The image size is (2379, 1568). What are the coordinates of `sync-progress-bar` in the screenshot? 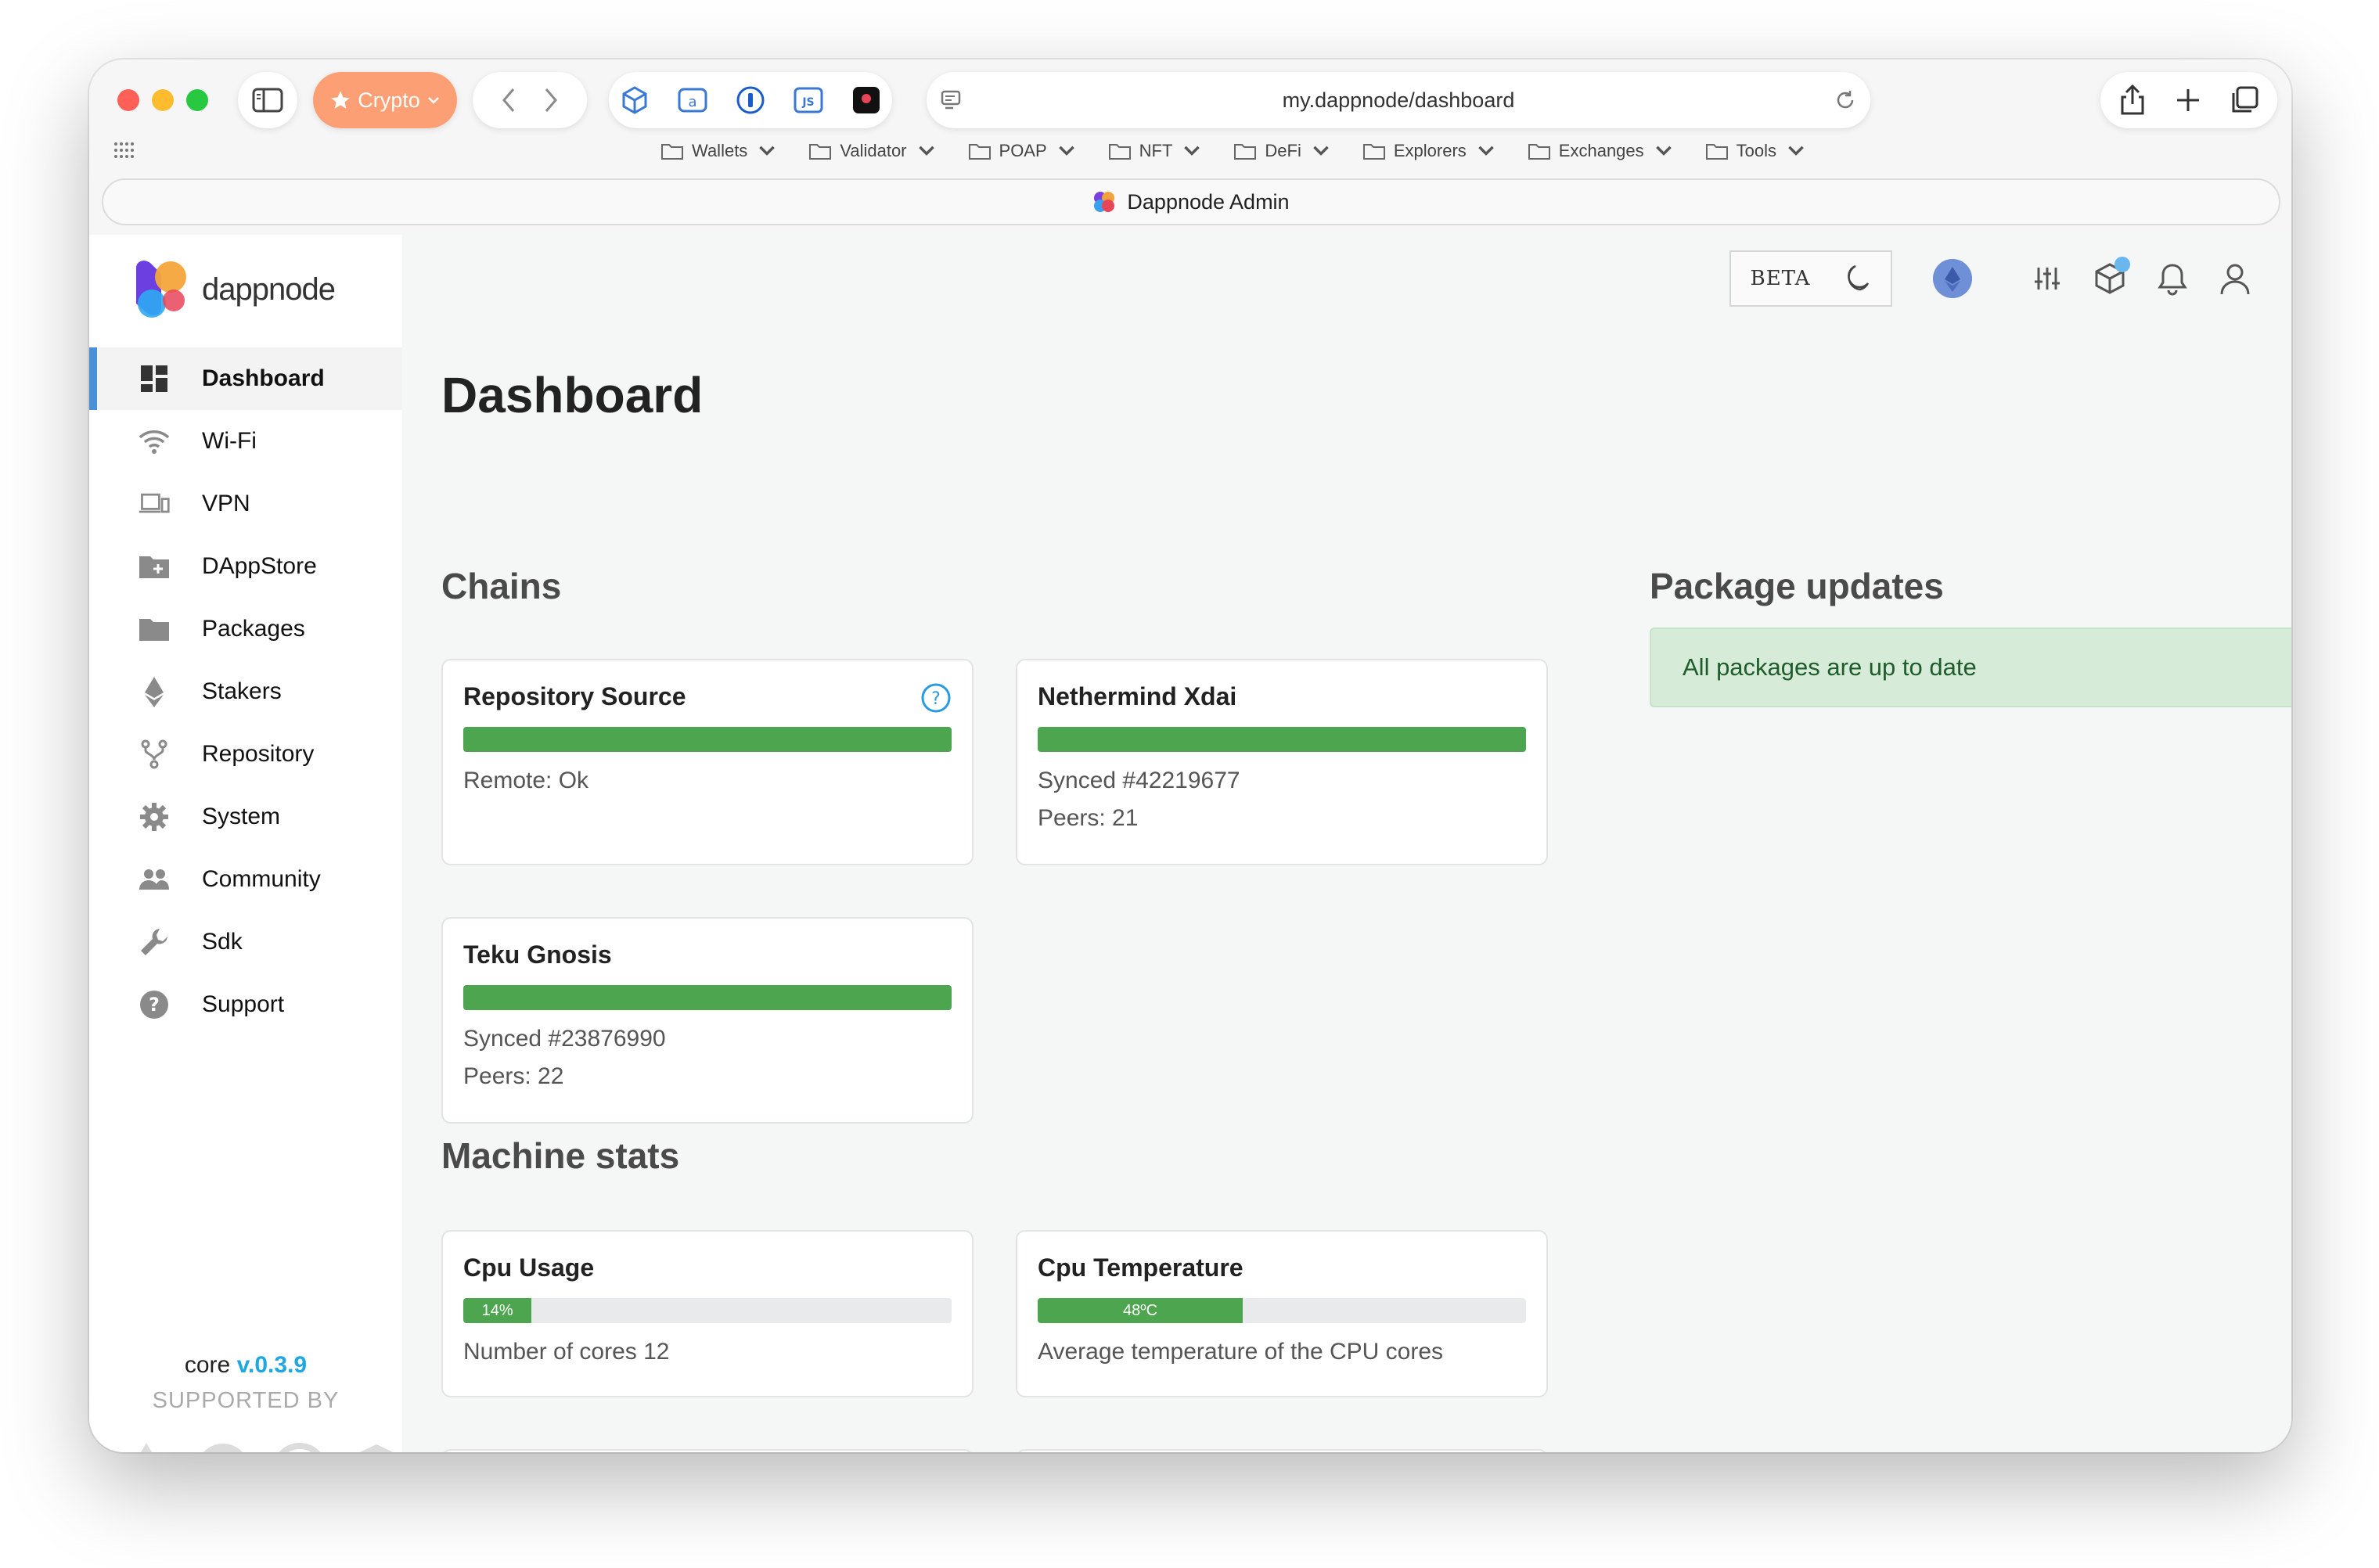 It's located at (1282, 739).